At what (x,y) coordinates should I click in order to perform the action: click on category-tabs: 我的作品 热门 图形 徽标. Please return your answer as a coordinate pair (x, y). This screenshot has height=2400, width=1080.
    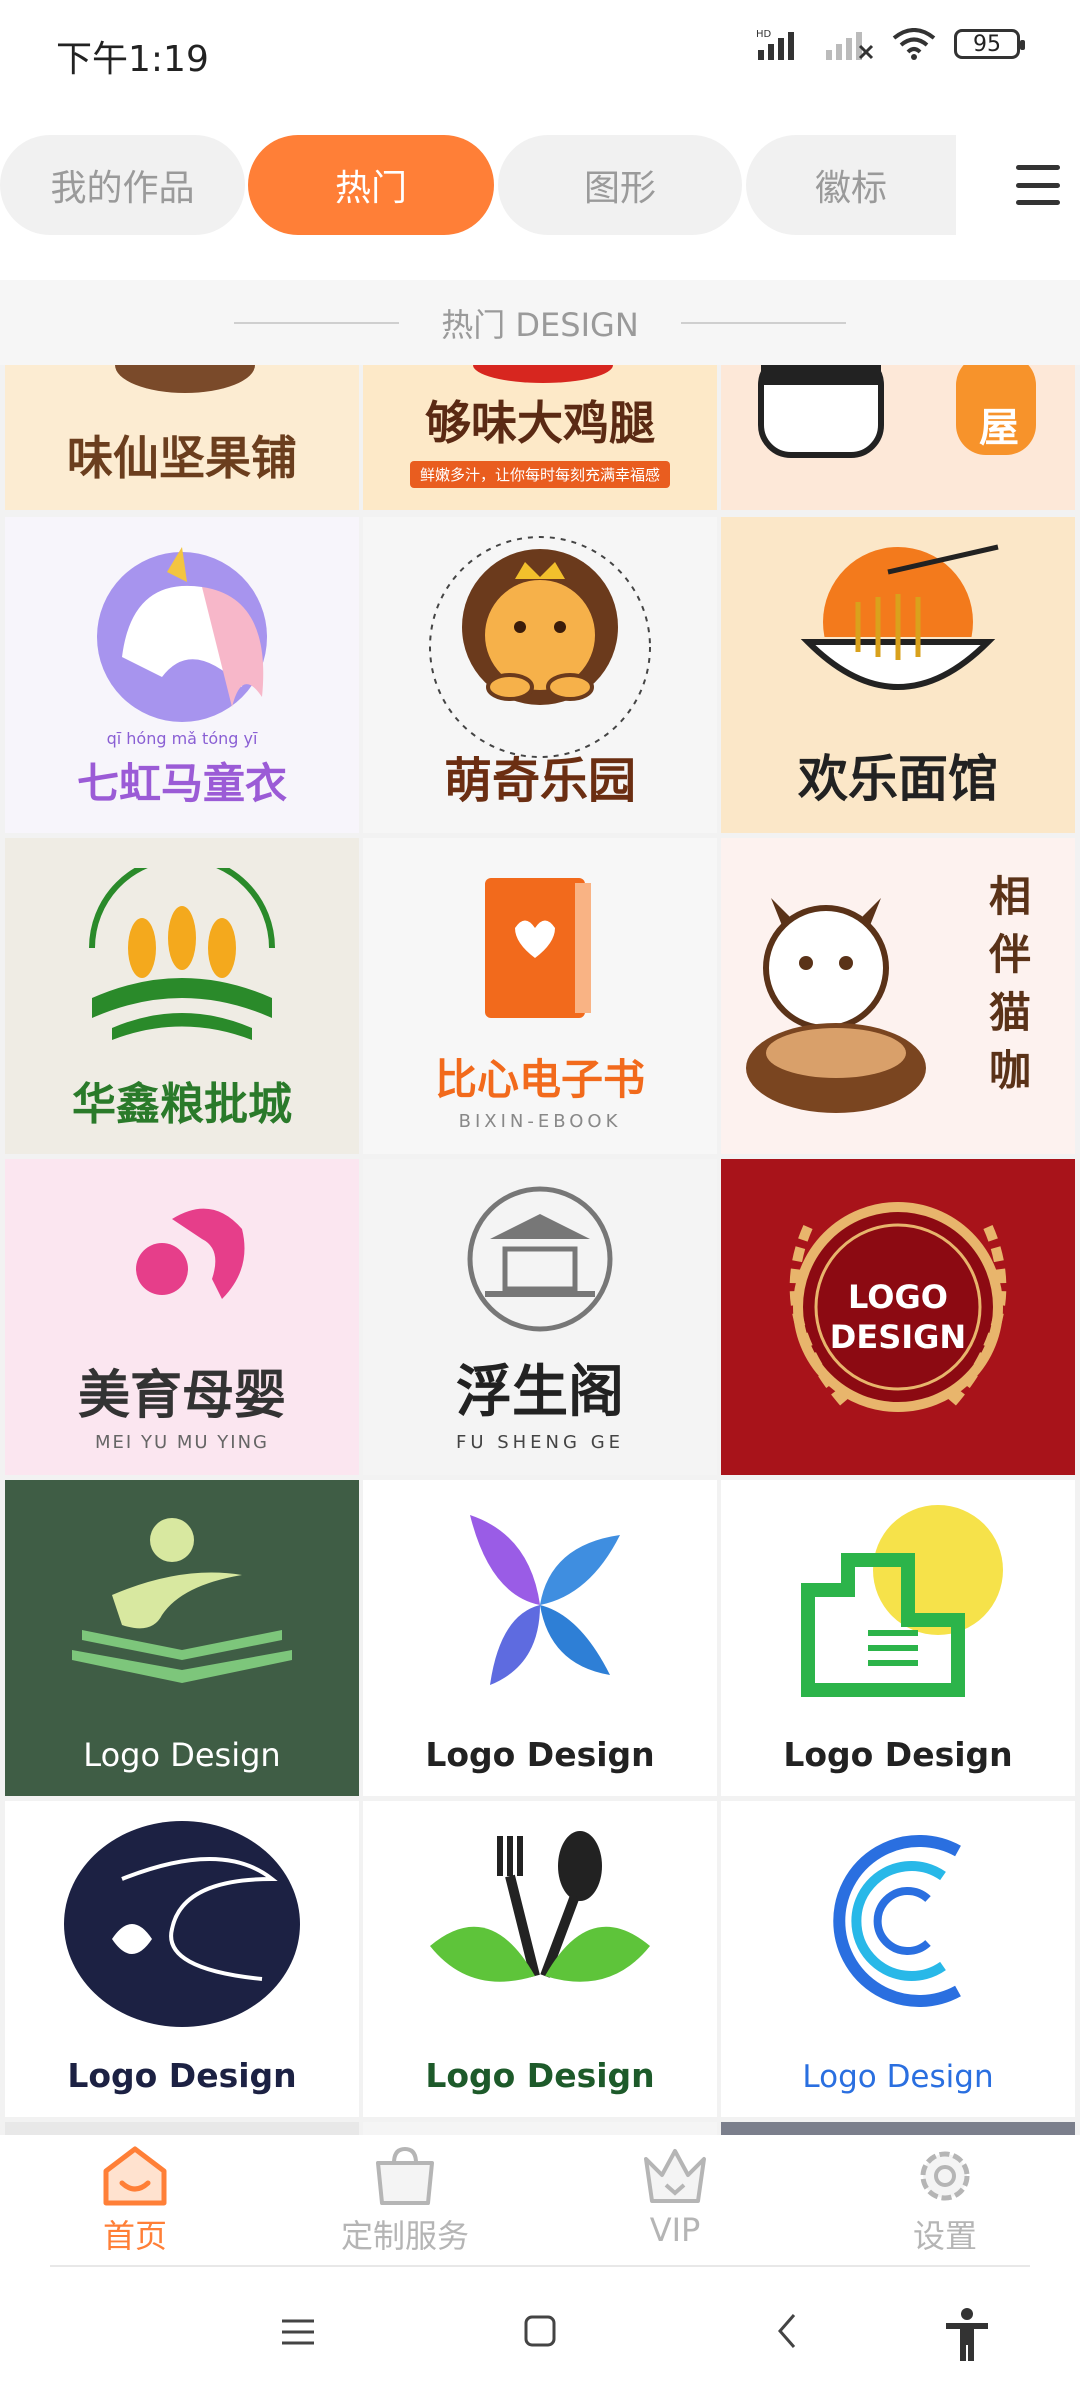
    Looking at the image, I should click on (540, 190).